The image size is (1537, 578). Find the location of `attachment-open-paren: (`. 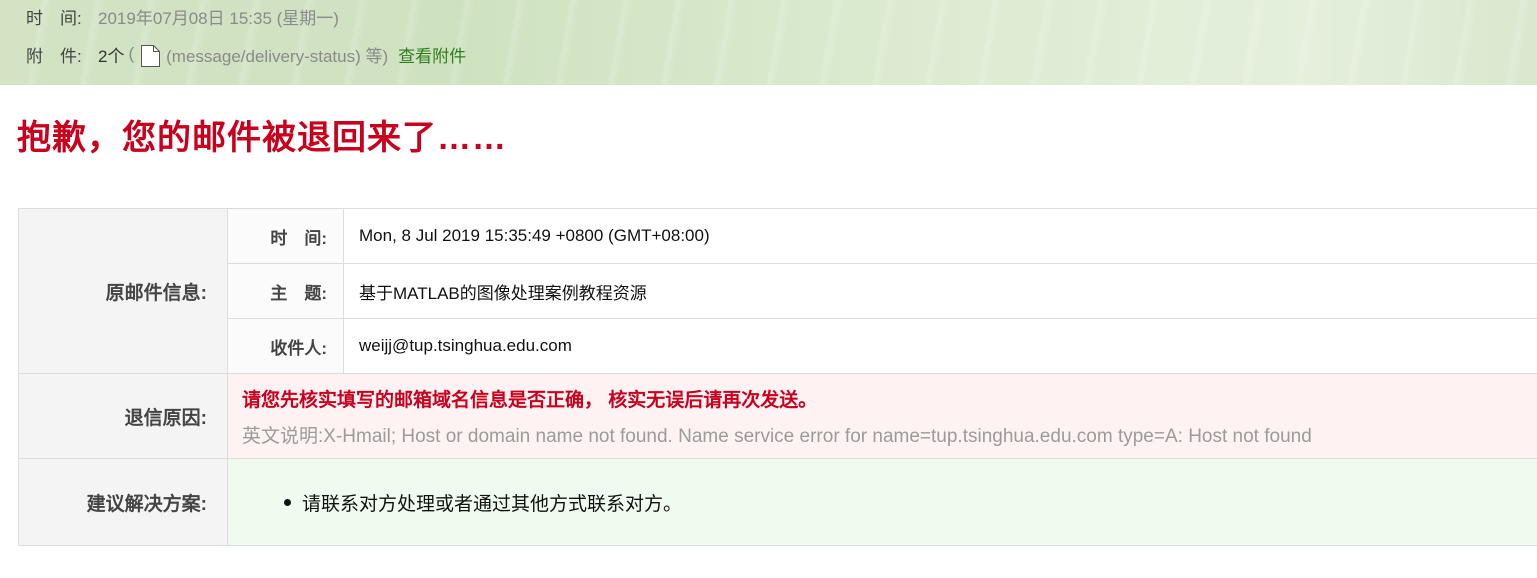

attachment-open-paren: ( is located at coordinates (131, 53).